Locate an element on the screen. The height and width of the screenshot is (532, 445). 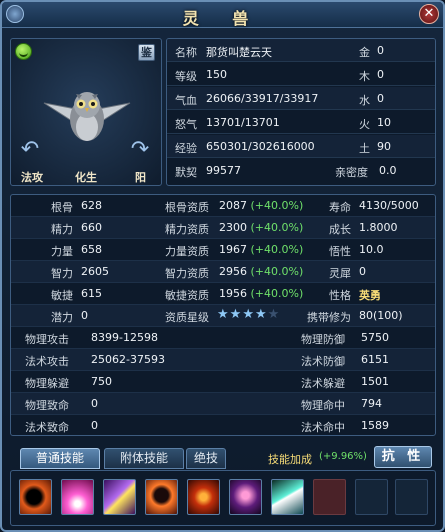
fire-beast-icon is located at coordinates (161, 497).